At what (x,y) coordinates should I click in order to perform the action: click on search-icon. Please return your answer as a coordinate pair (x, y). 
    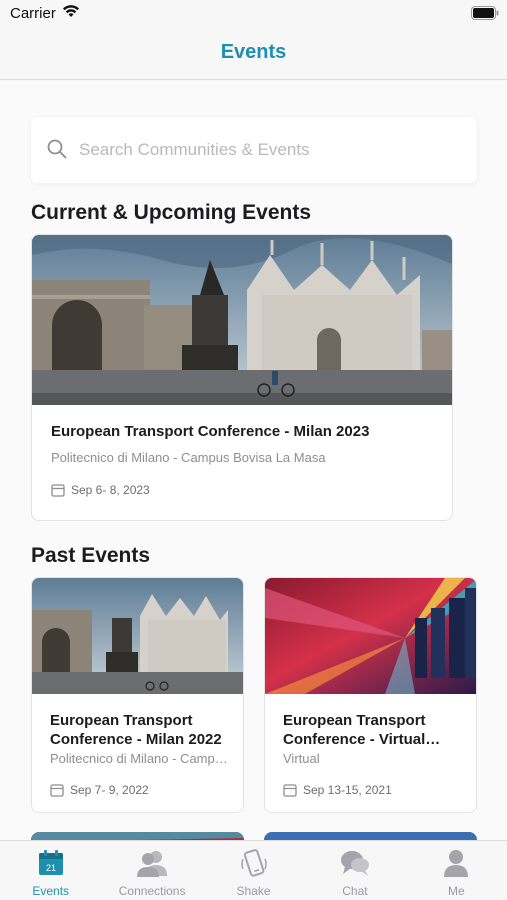
    Looking at the image, I should click on (57, 149).